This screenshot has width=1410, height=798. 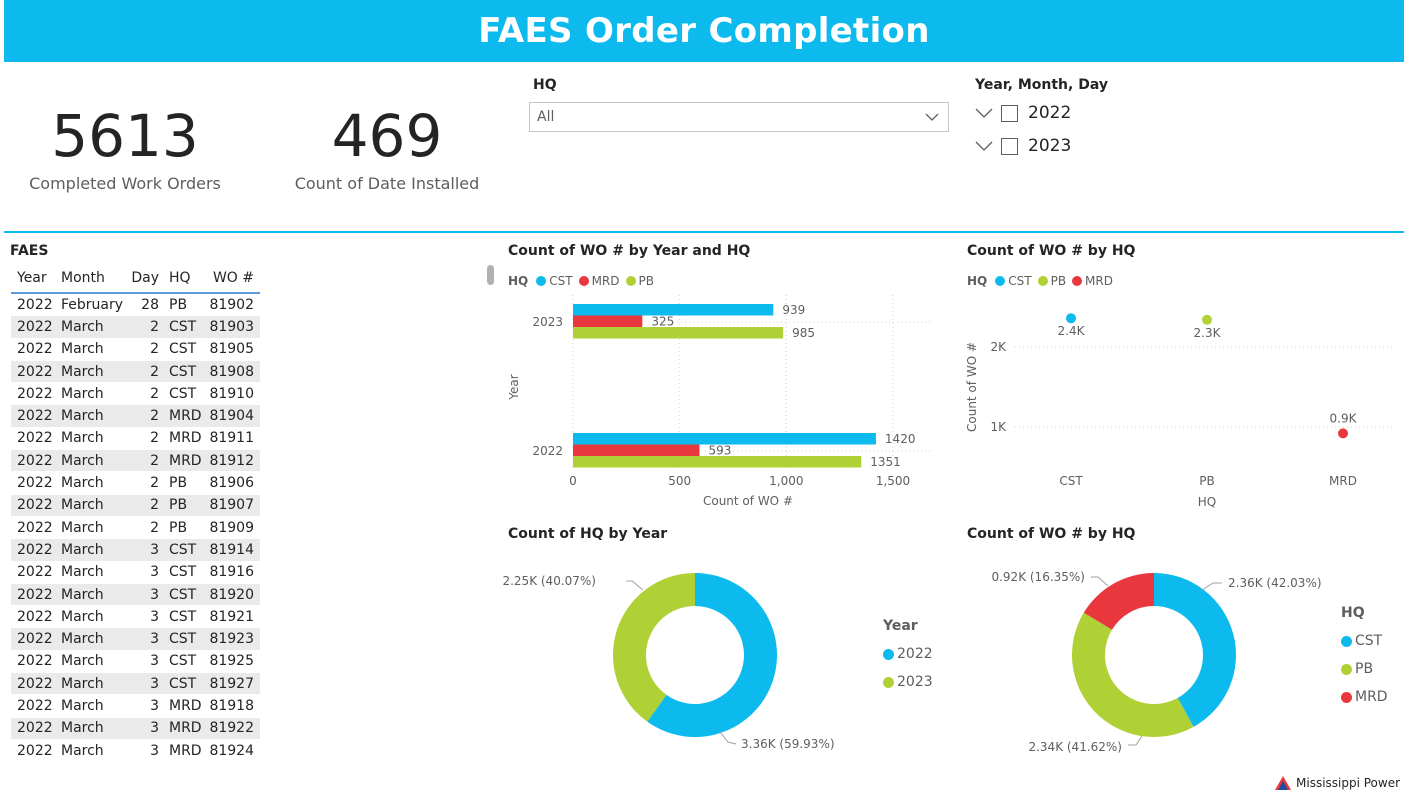 What do you see at coordinates (972, 387) in the screenshot?
I see `y-axis-title: Count of WO #` at bounding box center [972, 387].